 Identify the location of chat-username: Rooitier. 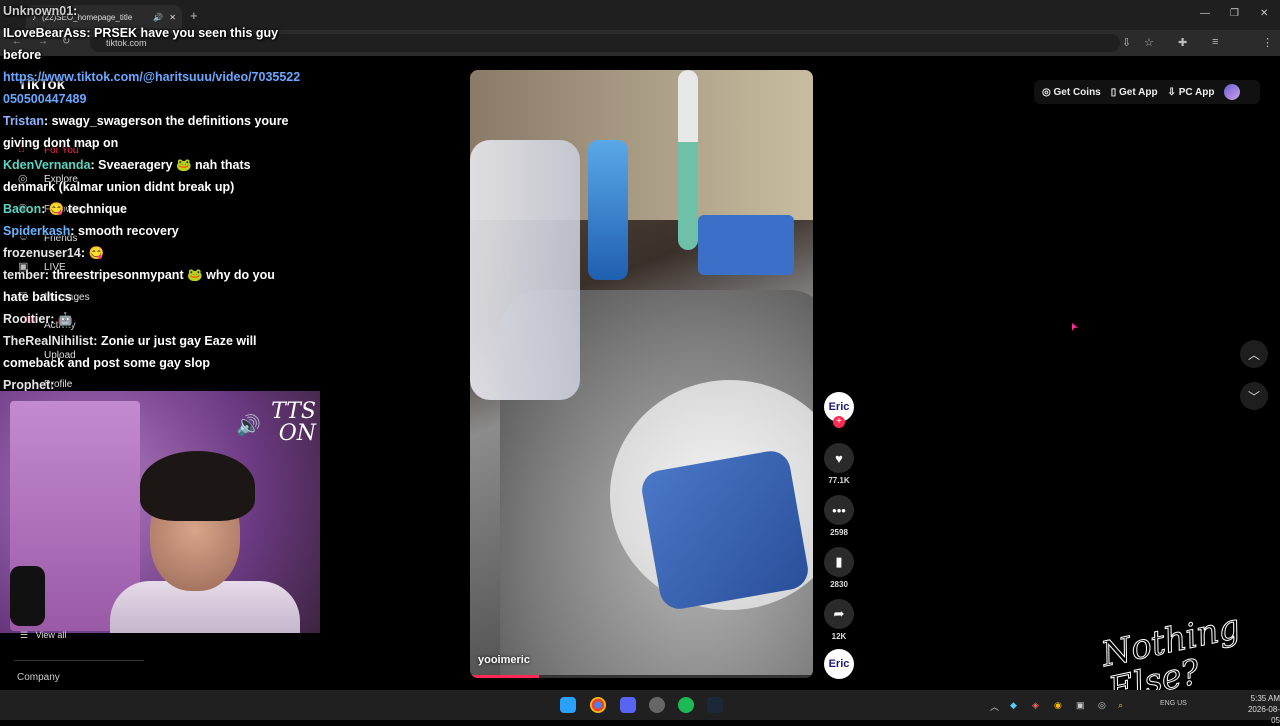
(27, 319).